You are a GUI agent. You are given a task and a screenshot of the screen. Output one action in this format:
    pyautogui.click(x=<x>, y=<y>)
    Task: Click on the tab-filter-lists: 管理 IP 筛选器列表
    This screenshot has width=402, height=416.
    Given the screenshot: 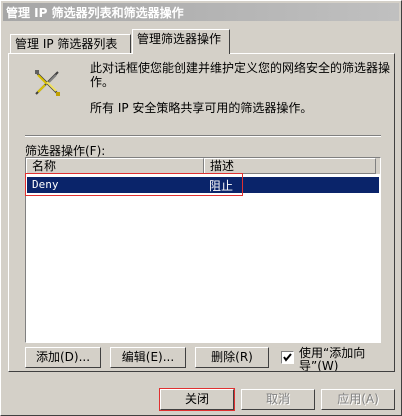 What is the action you would take?
    pyautogui.click(x=70, y=44)
    